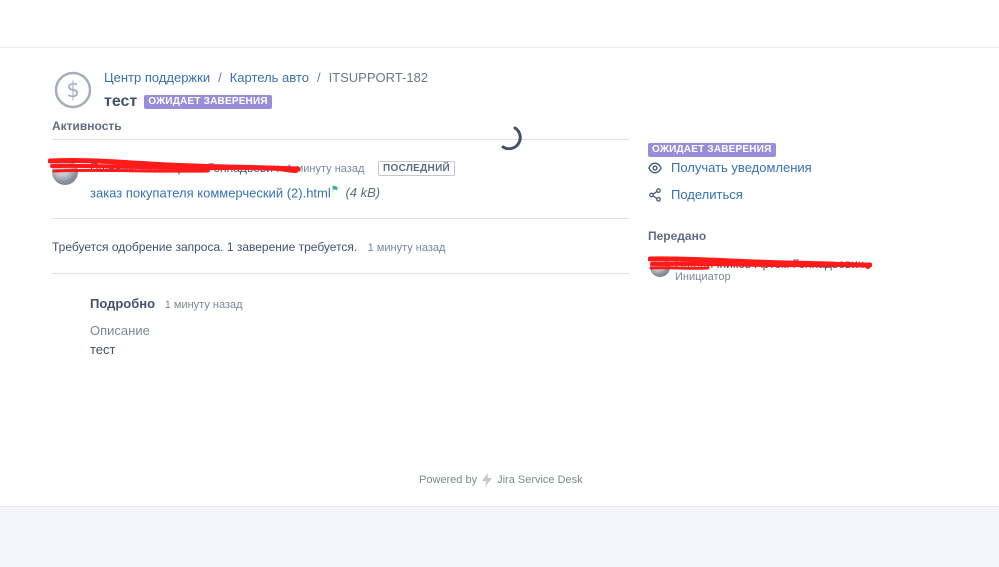  What do you see at coordinates (378, 77) in the screenshot?
I see `breadcrumb-issue-key: ITSUPPORT-182` at bounding box center [378, 77].